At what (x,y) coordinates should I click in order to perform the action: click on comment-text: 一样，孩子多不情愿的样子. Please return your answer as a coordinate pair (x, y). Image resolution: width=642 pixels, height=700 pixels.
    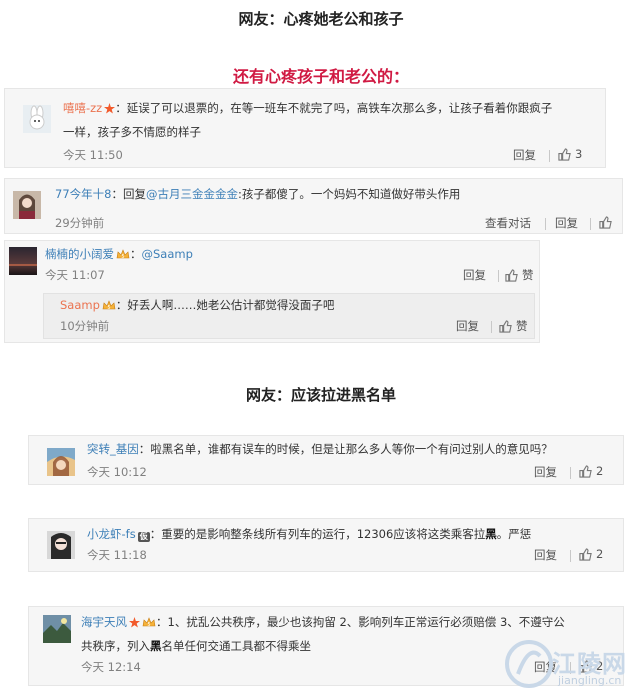
    Looking at the image, I should click on (132, 132).